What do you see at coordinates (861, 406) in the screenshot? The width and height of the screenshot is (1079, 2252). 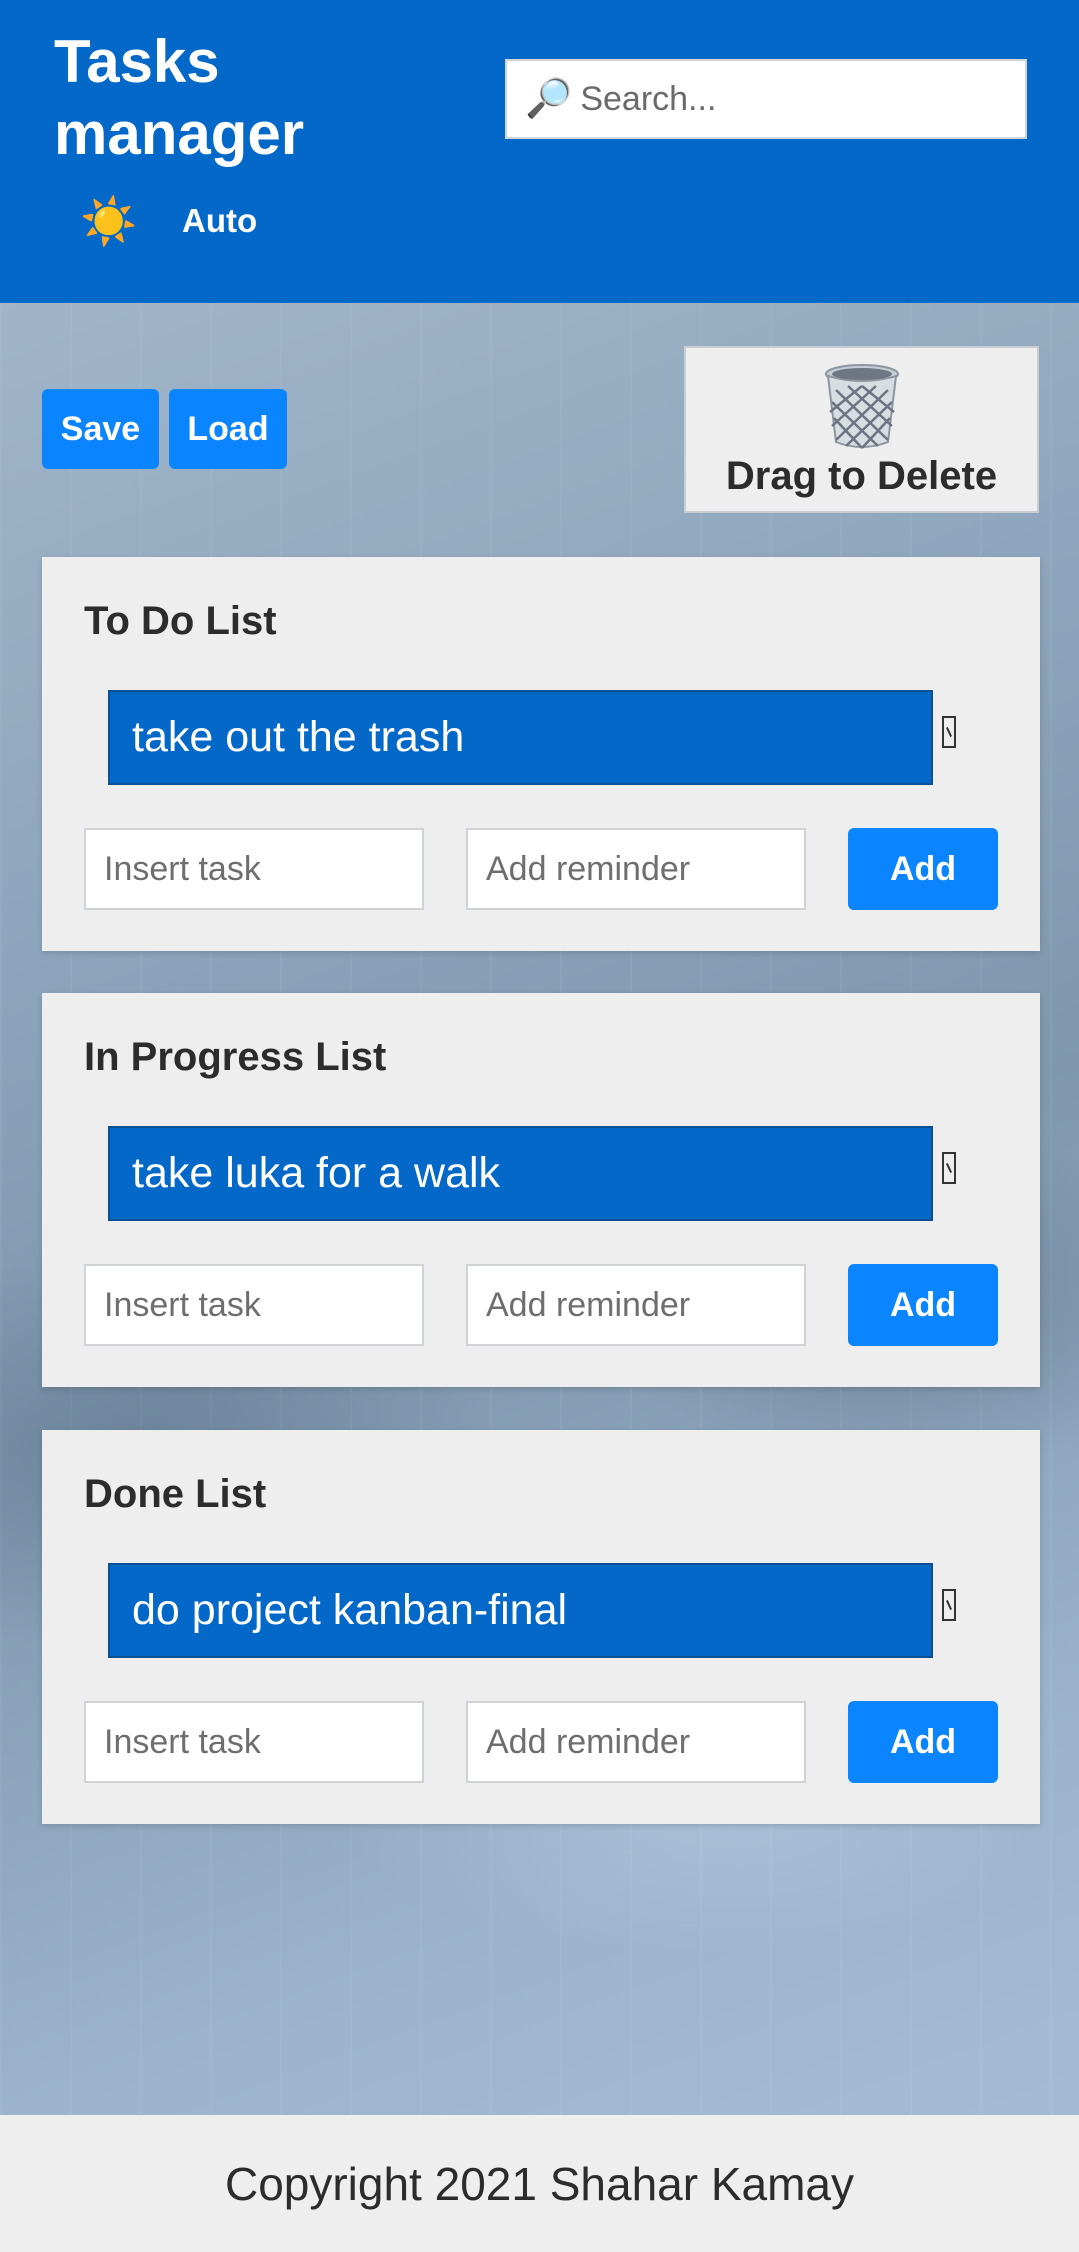 I see `trash-can-icon` at bounding box center [861, 406].